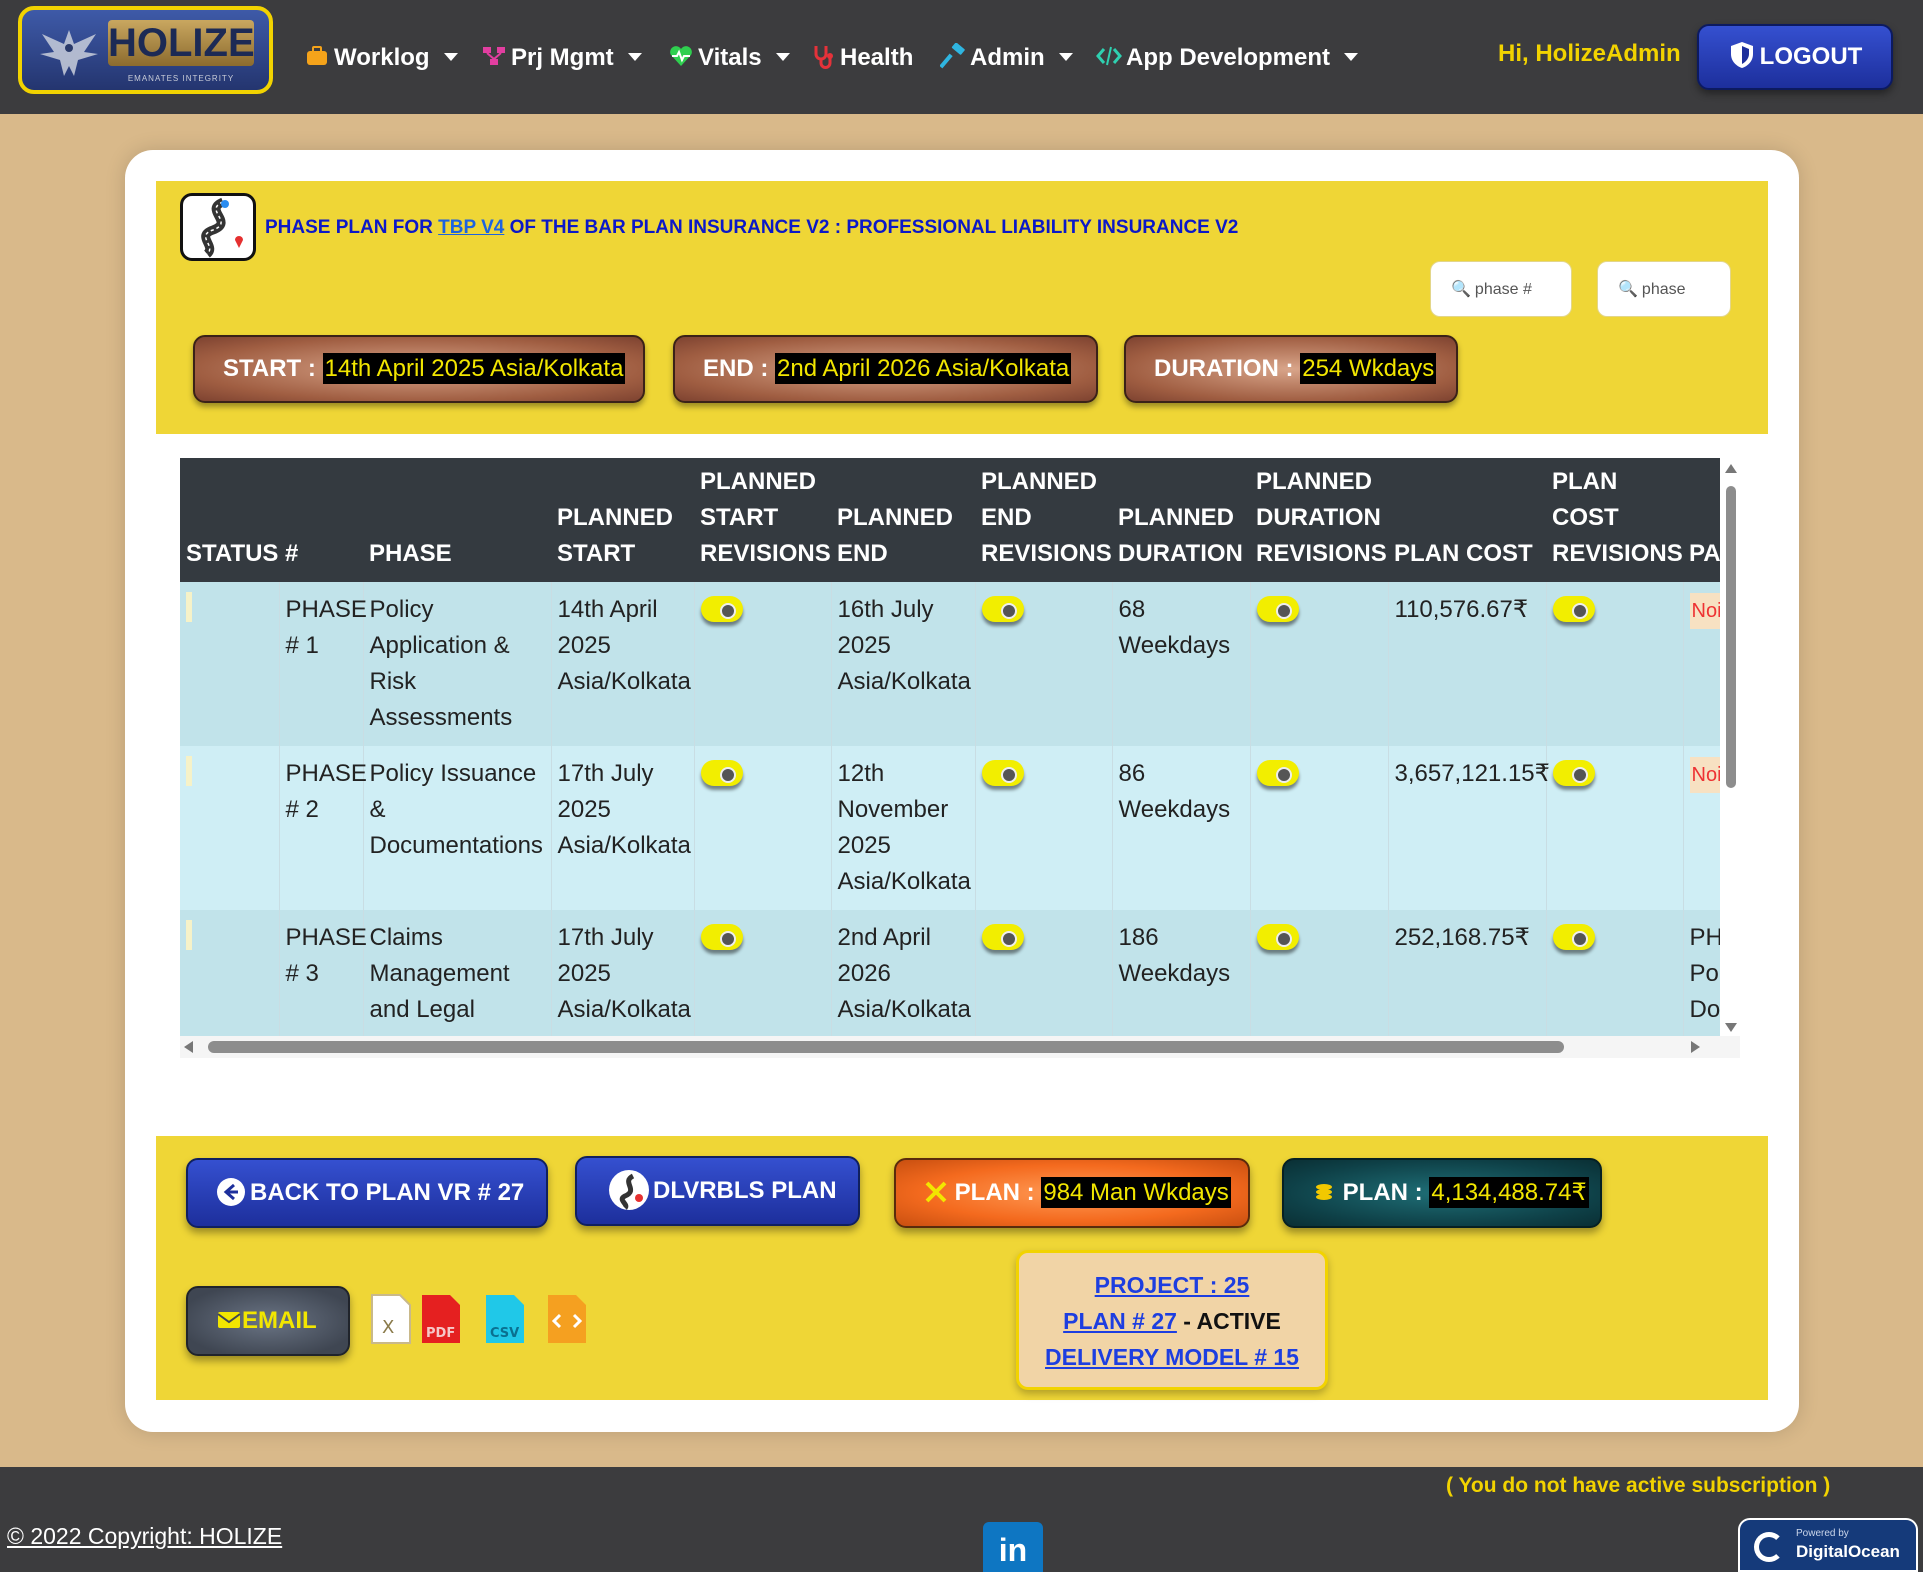 This screenshot has height=1572, width=1923. What do you see at coordinates (1467, 664) in the screenshot?
I see `plan-cost-cell: 110,576.67₹` at bounding box center [1467, 664].